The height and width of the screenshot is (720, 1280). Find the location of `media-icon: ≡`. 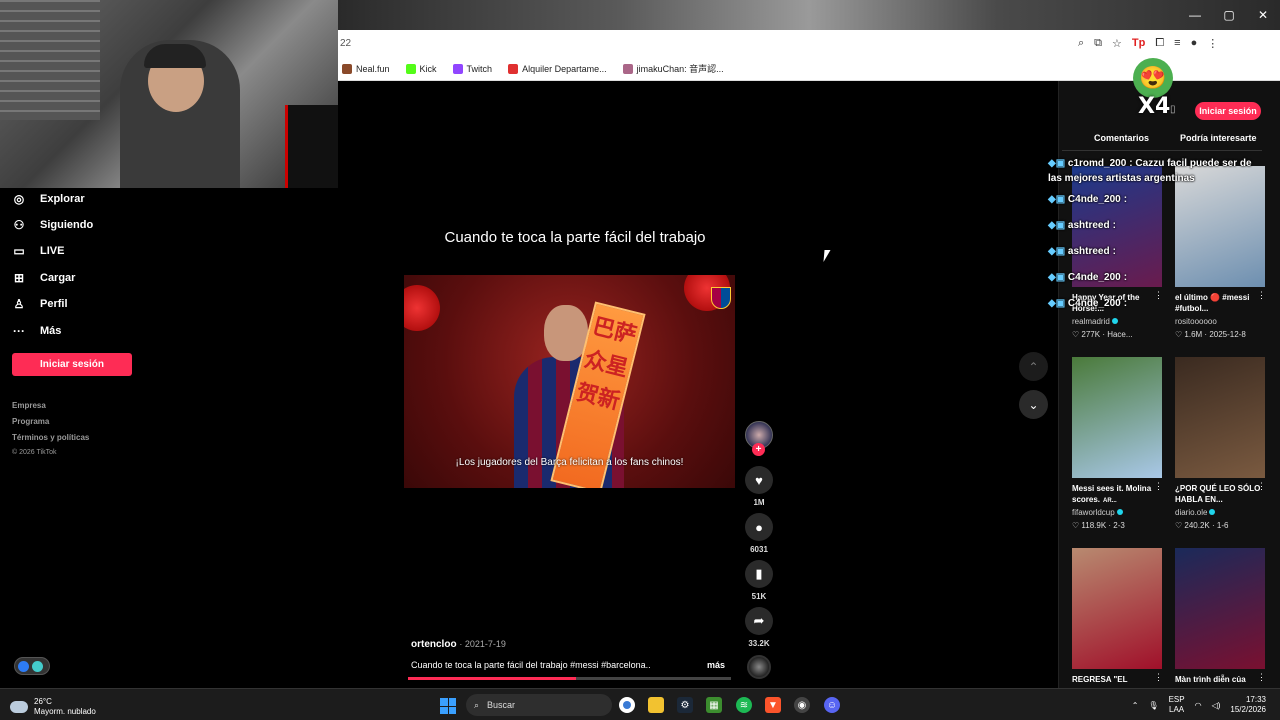

media-icon: ≡ is located at coordinates (1177, 43).